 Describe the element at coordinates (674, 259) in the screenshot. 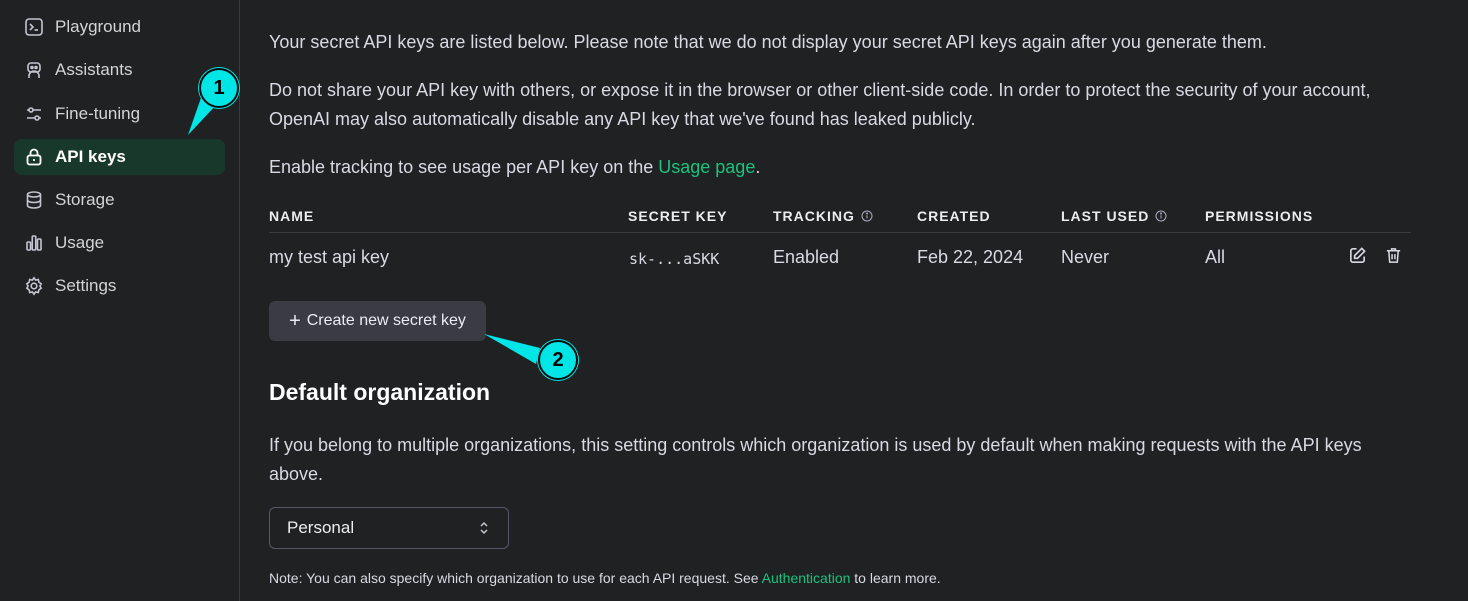

I see `key-secret: sk-...aSKK` at that location.